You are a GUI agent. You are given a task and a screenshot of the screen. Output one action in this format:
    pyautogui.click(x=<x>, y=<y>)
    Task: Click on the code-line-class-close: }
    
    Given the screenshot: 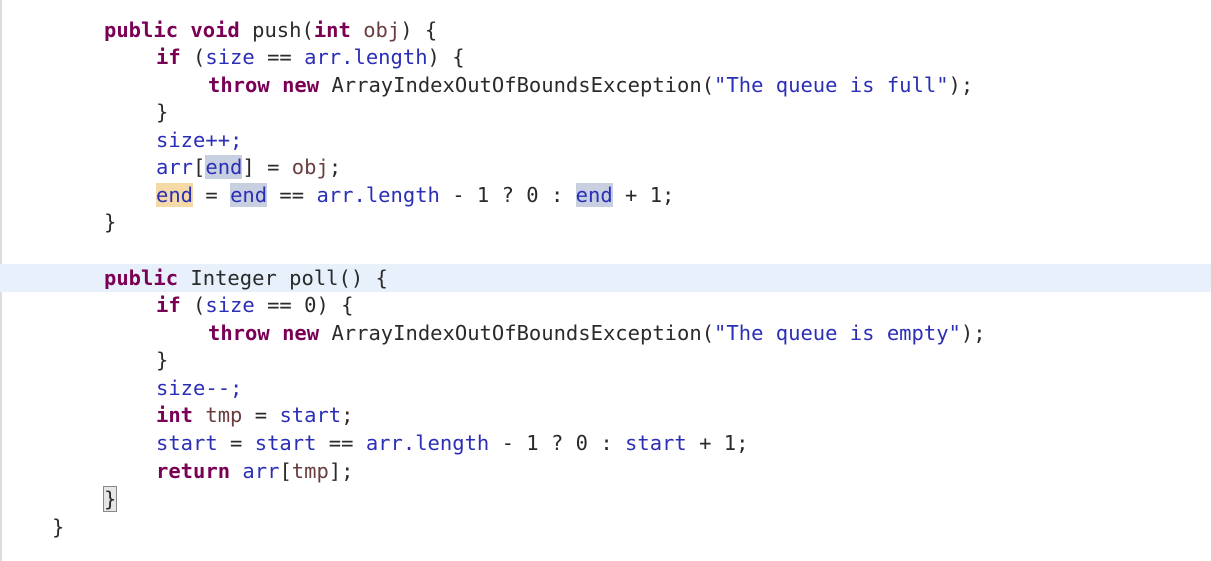 What is the action you would take?
    pyautogui.click(x=58, y=527)
    